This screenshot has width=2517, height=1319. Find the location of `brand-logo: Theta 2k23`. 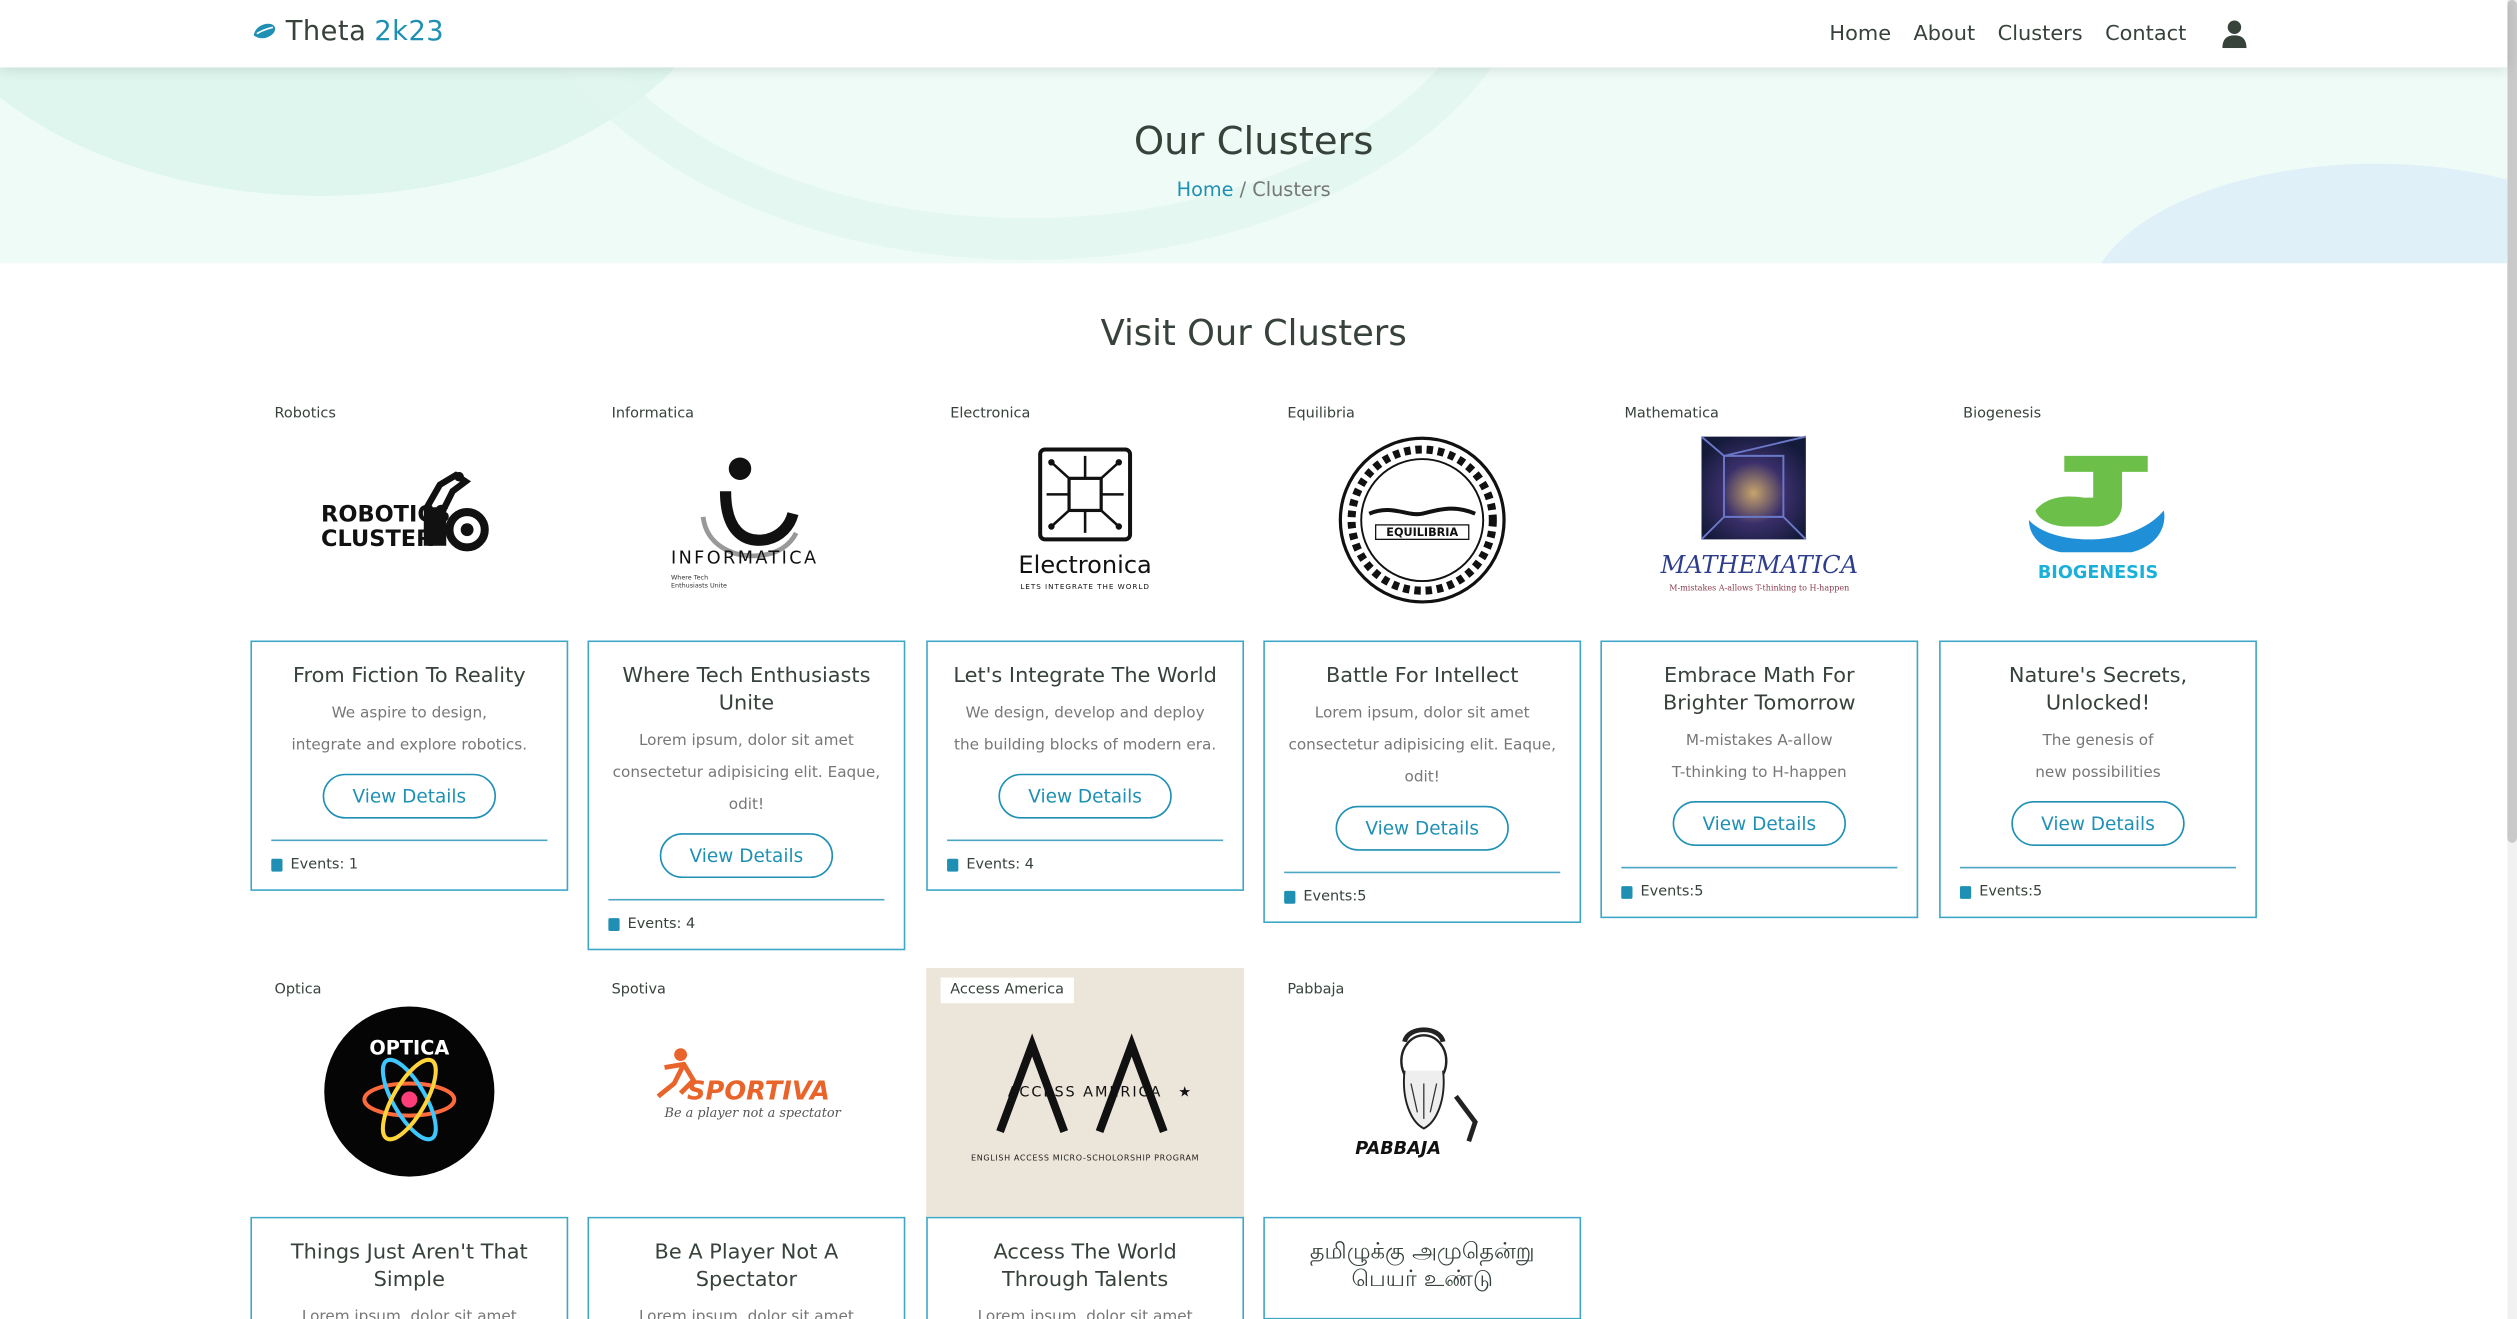

brand-logo: Theta 2k23 is located at coordinates (348, 32).